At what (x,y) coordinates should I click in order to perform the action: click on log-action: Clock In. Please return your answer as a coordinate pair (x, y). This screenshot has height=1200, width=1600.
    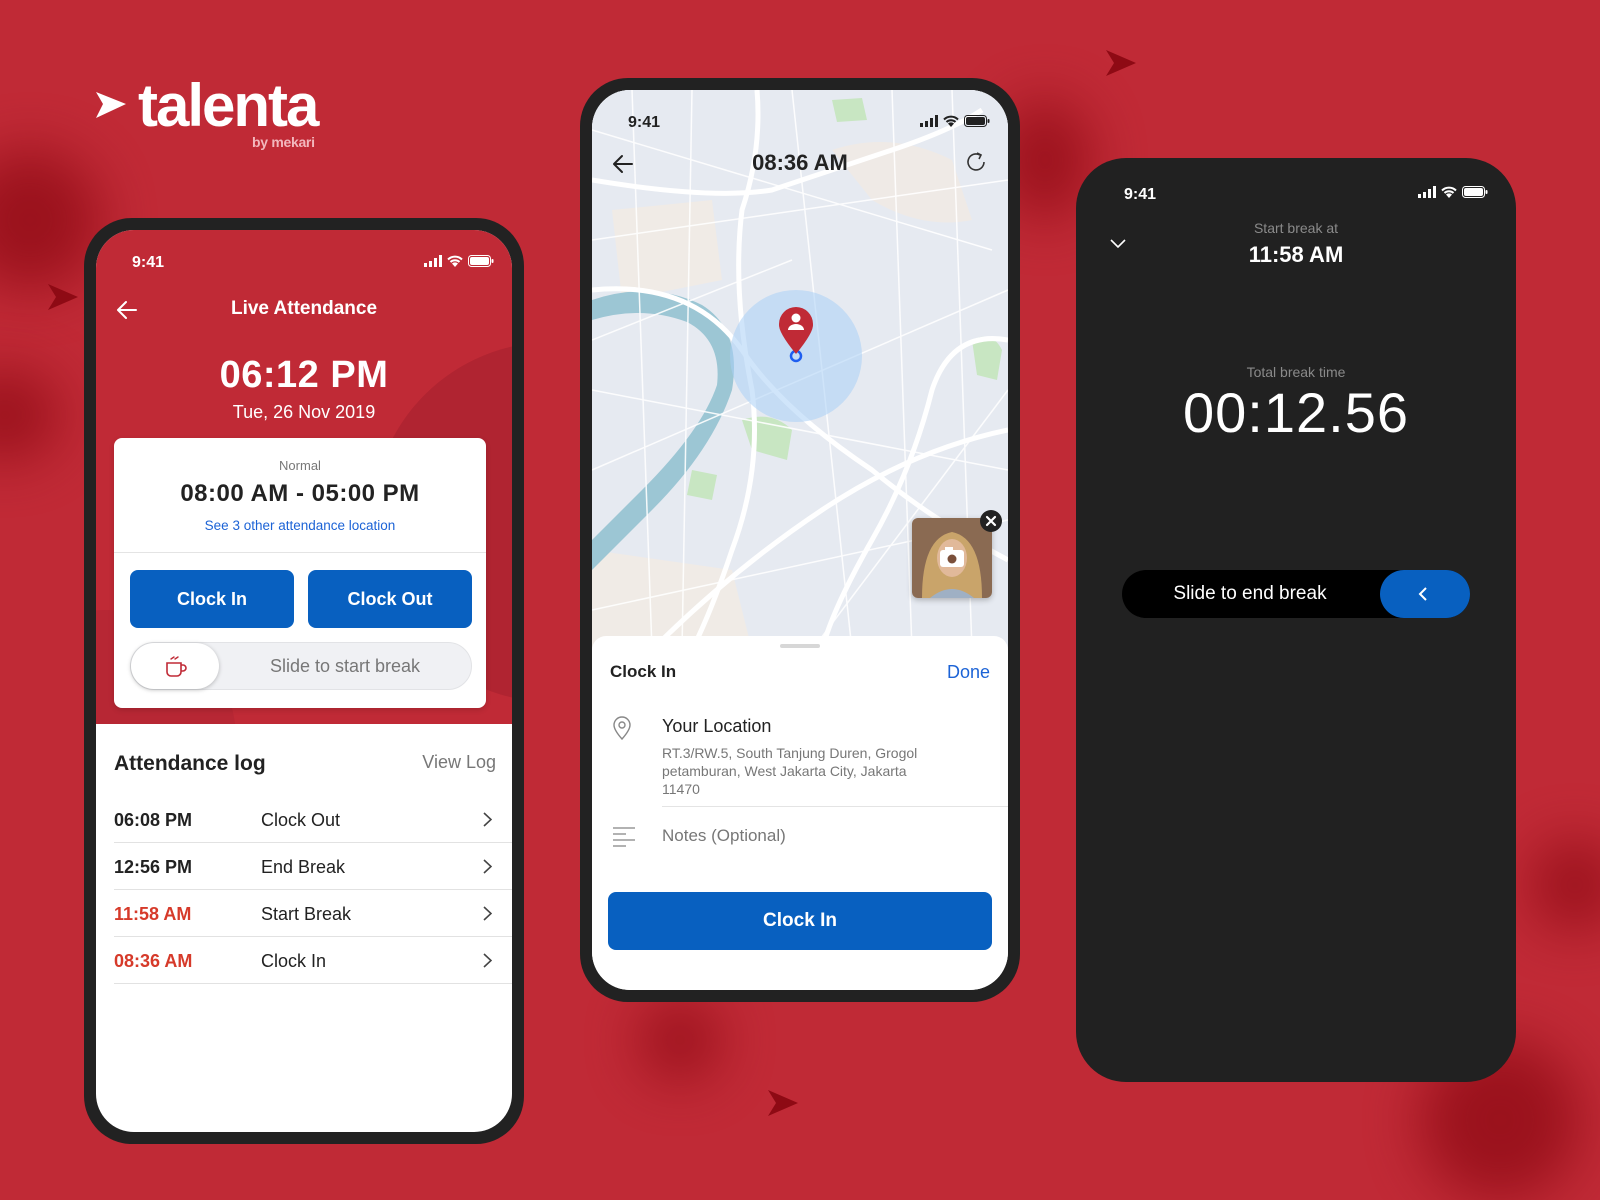
    Looking at the image, I should click on (294, 961).